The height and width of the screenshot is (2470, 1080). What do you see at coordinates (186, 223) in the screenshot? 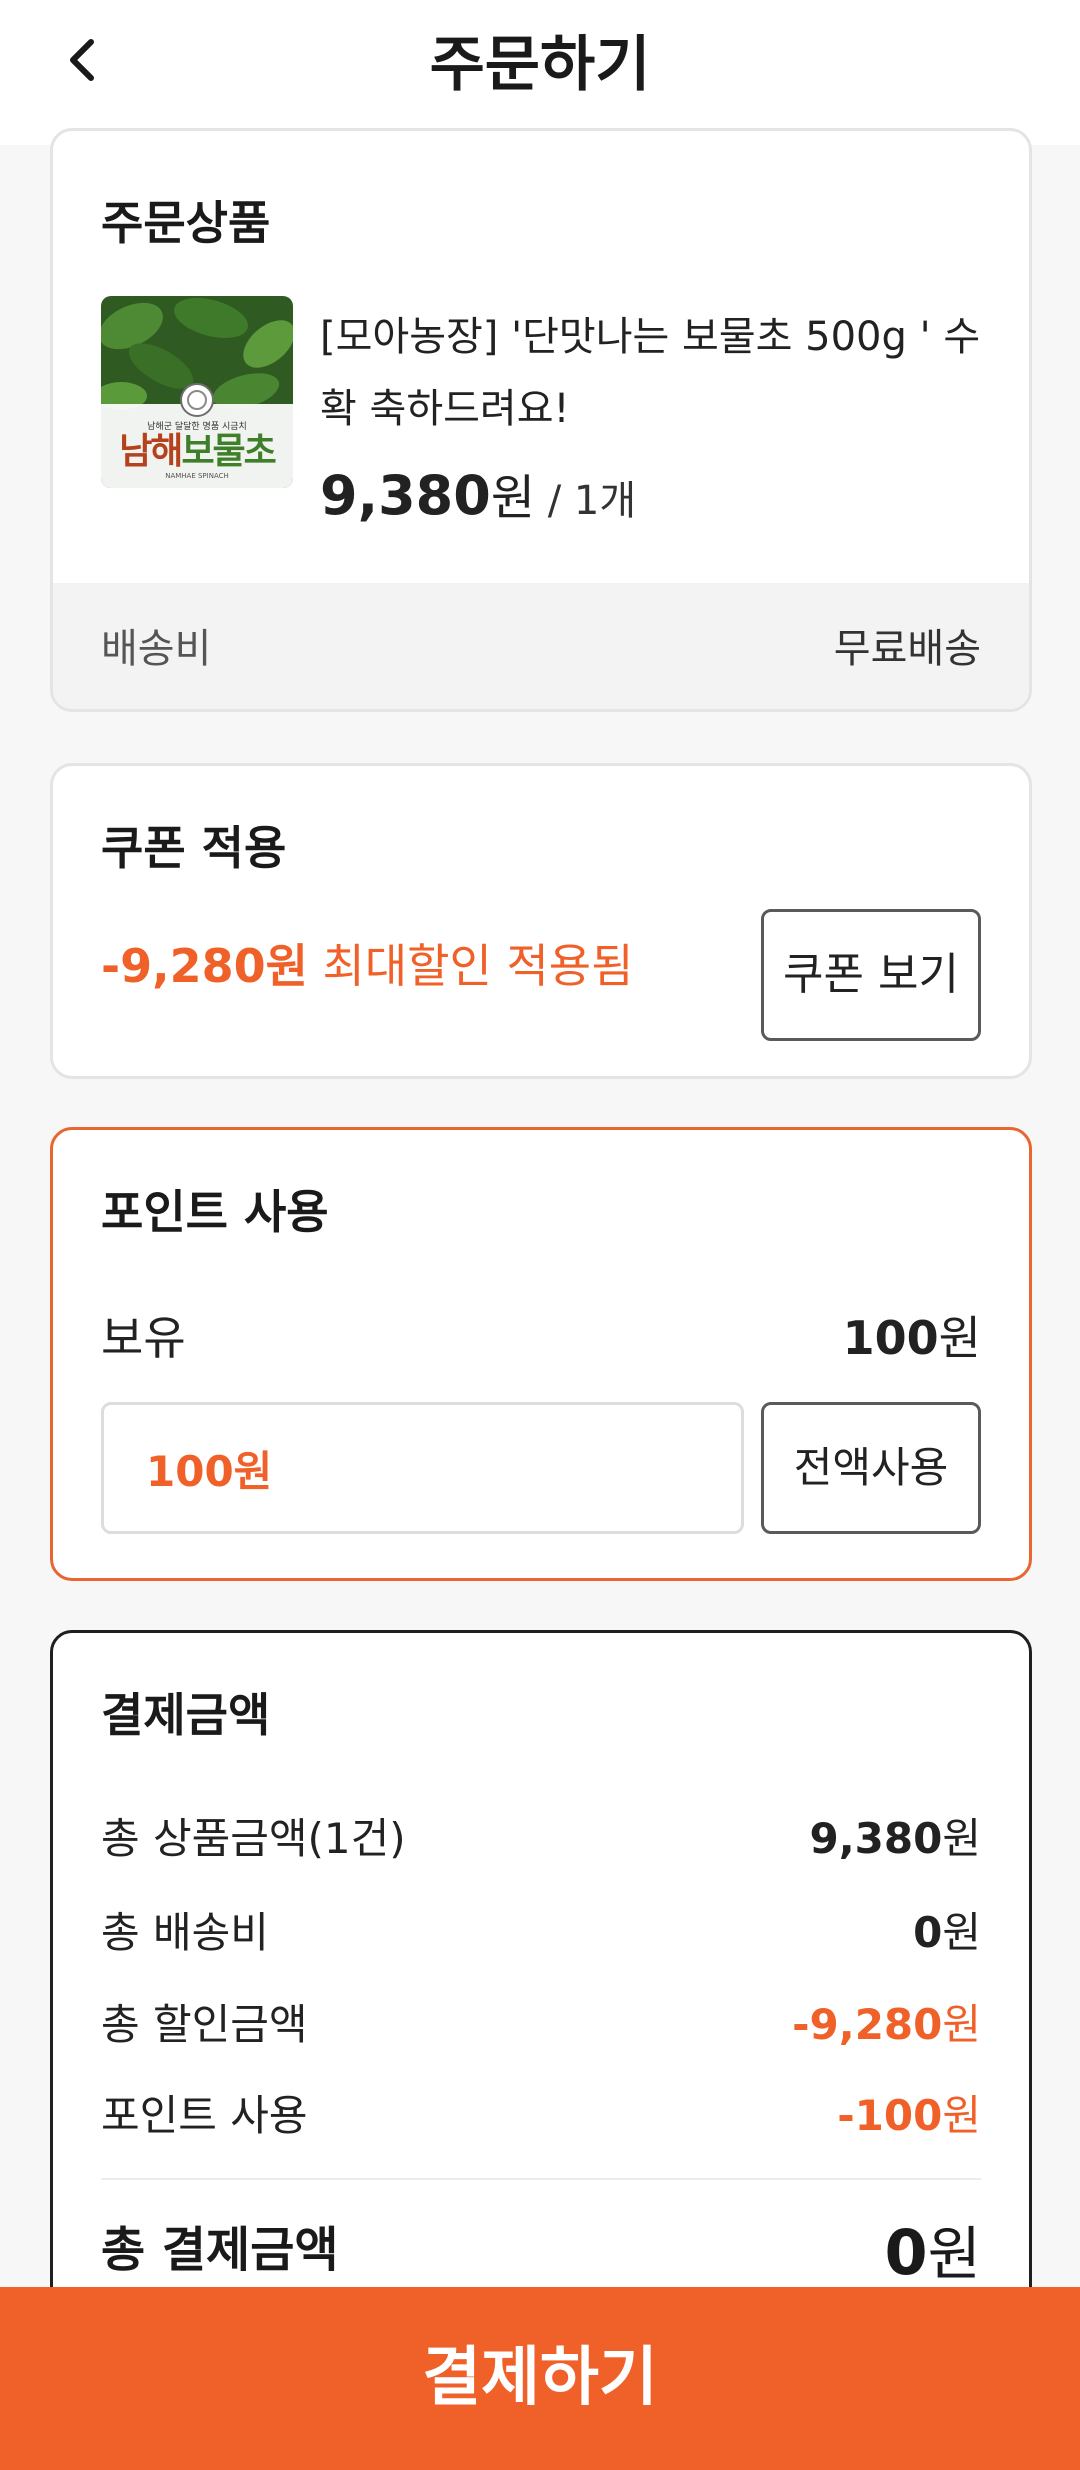
I see `order-product-title: 주문상품` at bounding box center [186, 223].